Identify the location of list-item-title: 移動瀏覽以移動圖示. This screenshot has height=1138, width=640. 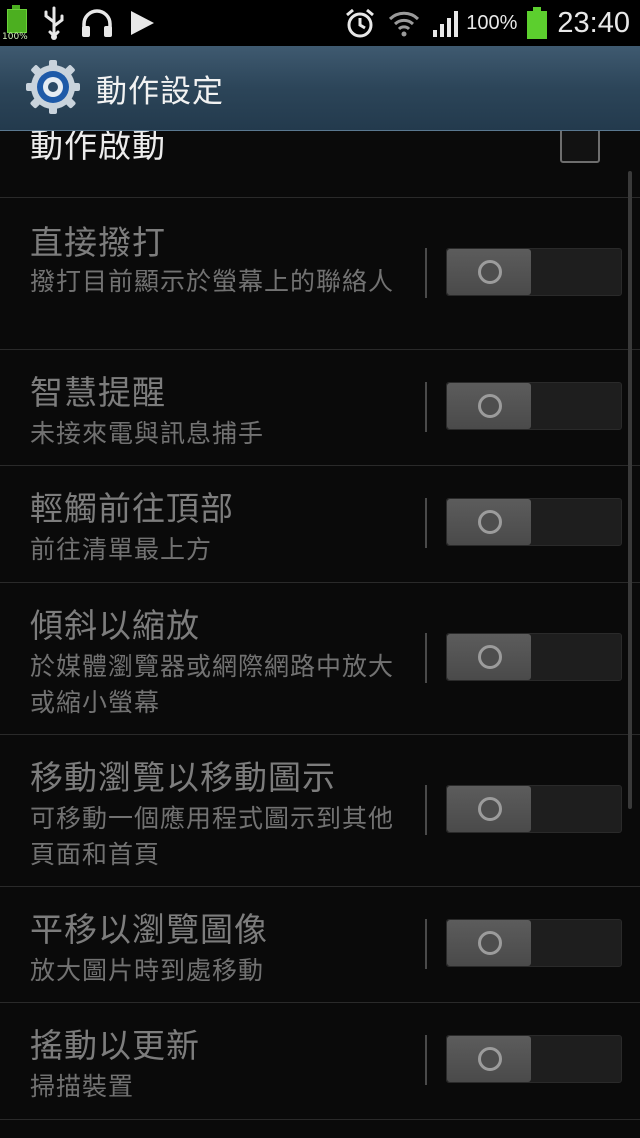
(183, 777).